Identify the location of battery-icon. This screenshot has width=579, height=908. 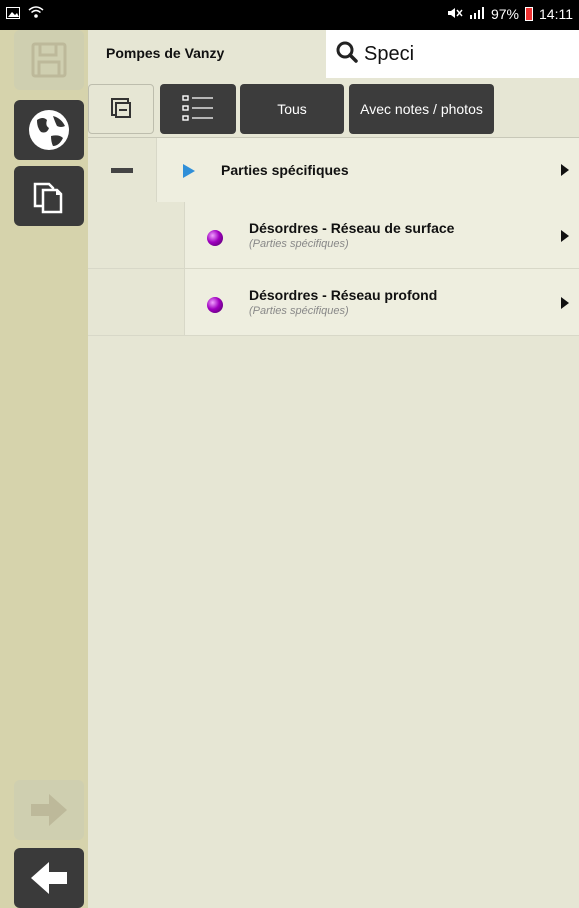
(529, 14).